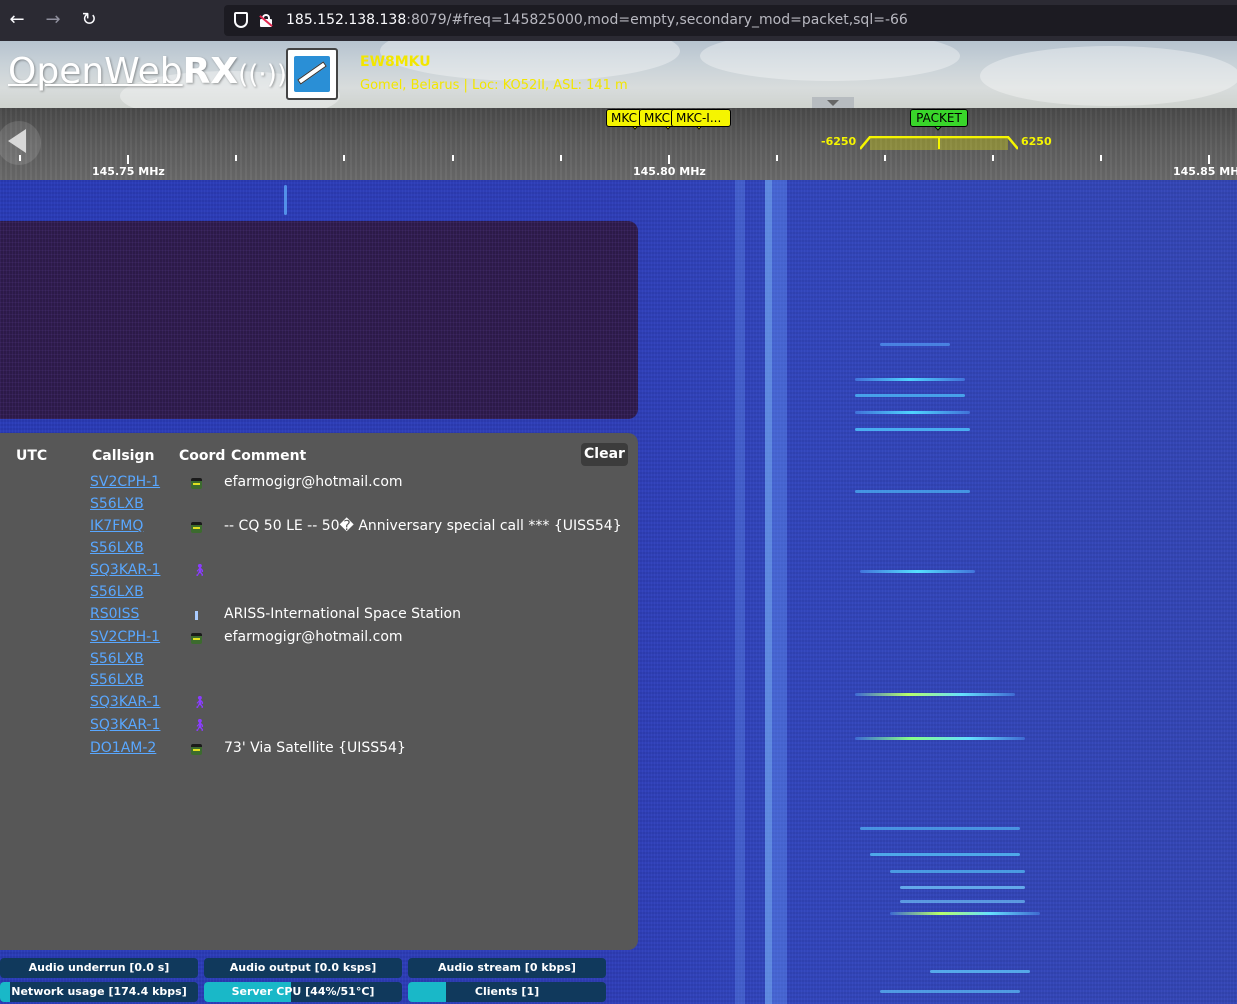  Describe the element at coordinates (17, 20) in the screenshot. I see `back-arrow-icon: ←` at that location.